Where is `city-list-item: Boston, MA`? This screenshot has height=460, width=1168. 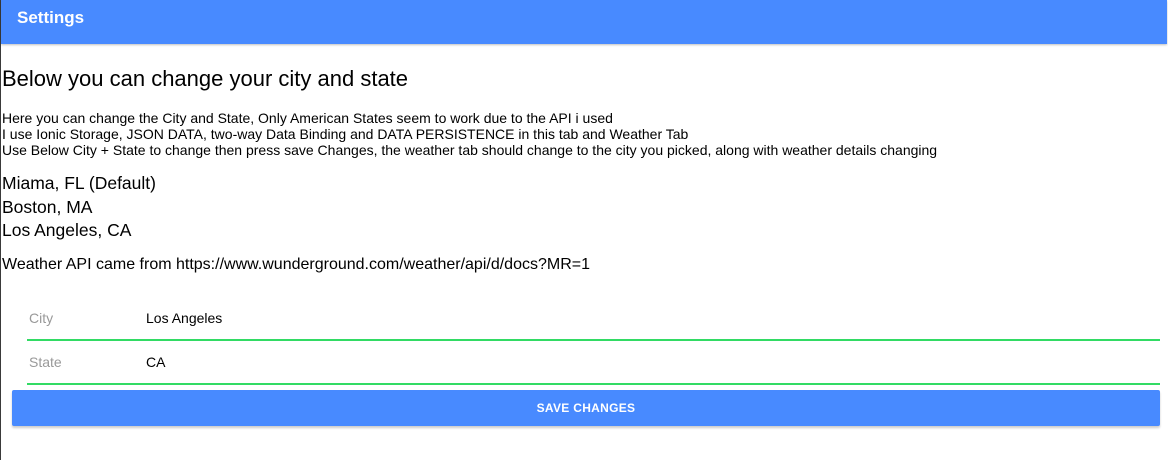
city-list-item: Boston, MA is located at coordinates (47, 206).